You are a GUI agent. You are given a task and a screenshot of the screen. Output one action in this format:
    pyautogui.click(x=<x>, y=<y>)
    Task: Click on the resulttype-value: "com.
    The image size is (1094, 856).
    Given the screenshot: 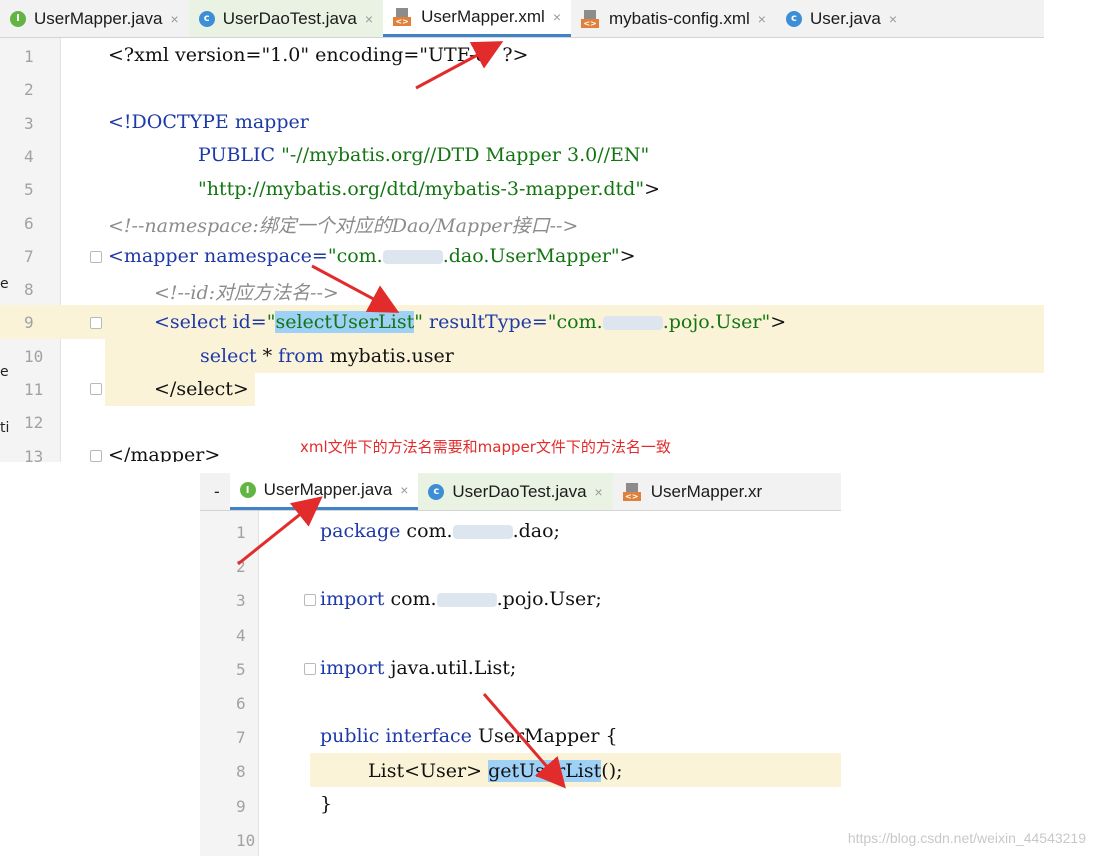 What is the action you would take?
    pyautogui.click(x=575, y=322)
    